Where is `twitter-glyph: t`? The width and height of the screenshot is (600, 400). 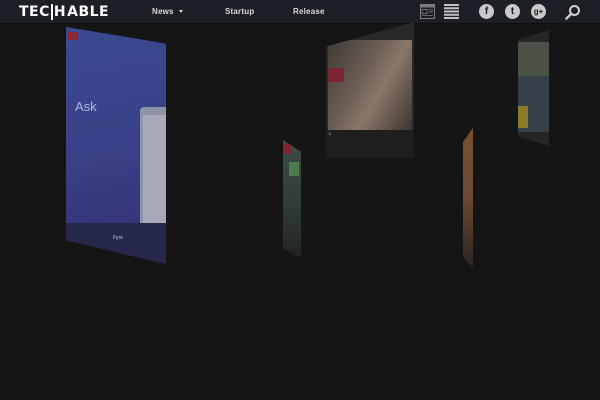 twitter-glyph: t is located at coordinates (512, 11).